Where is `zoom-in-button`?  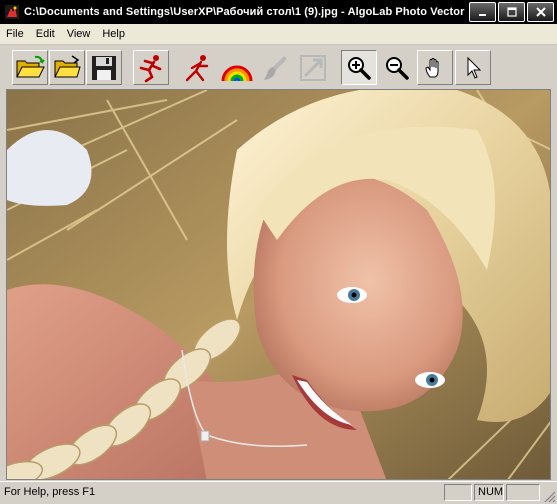 zoom-in-button is located at coordinates (359, 67).